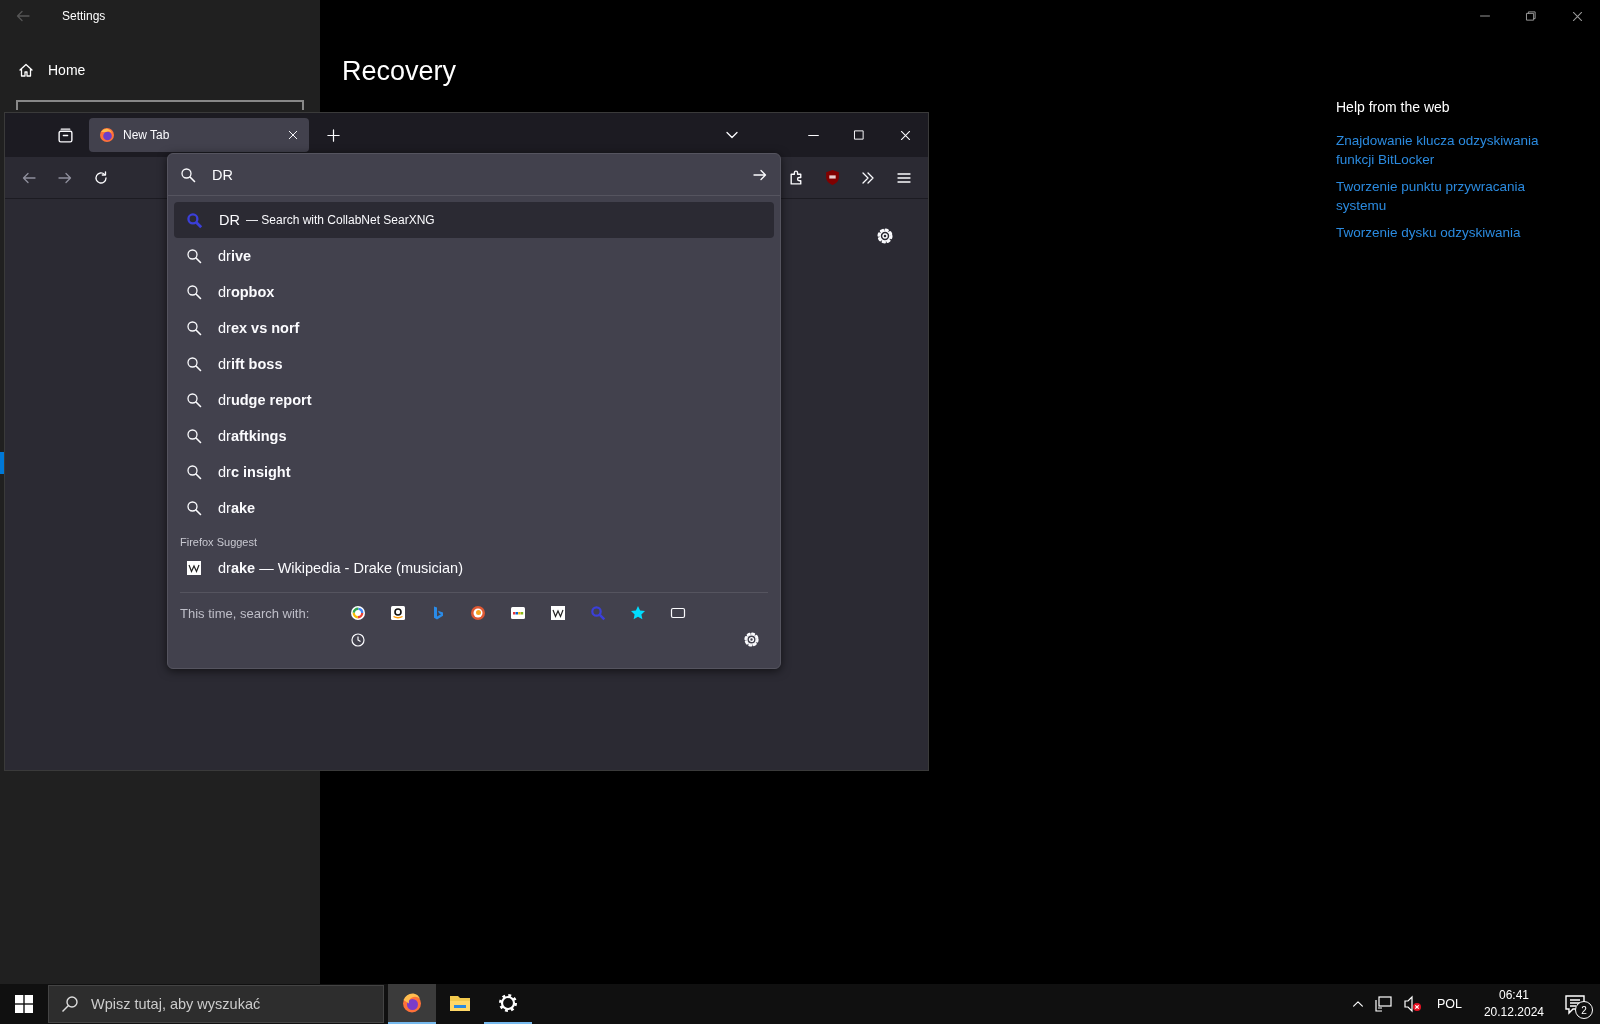 This screenshot has width=1600, height=1024. What do you see at coordinates (1383, 1004) in the screenshot?
I see `network-icon` at bounding box center [1383, 1004].